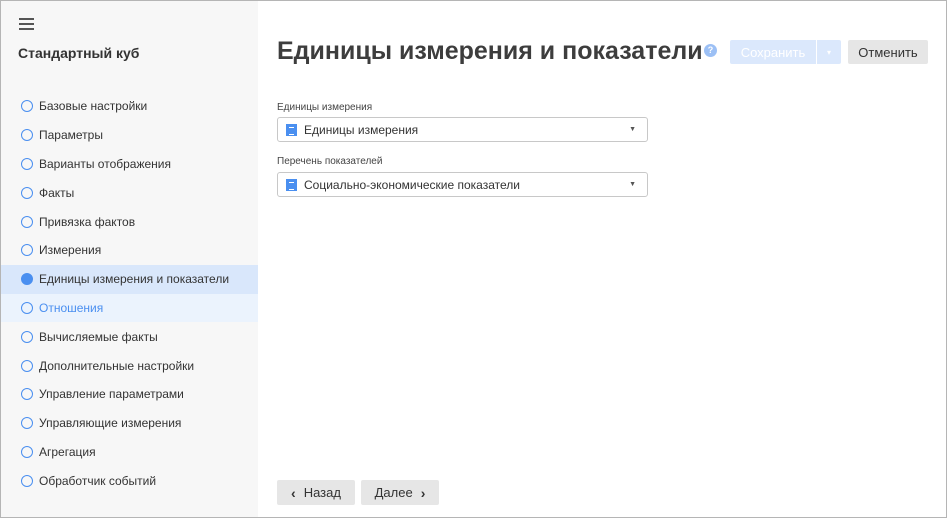  What do you see at coordinates (412, 184) in the screenshot?
I see `indicators-value: Социально-экономические показатели` at bounding box center [412, 184].